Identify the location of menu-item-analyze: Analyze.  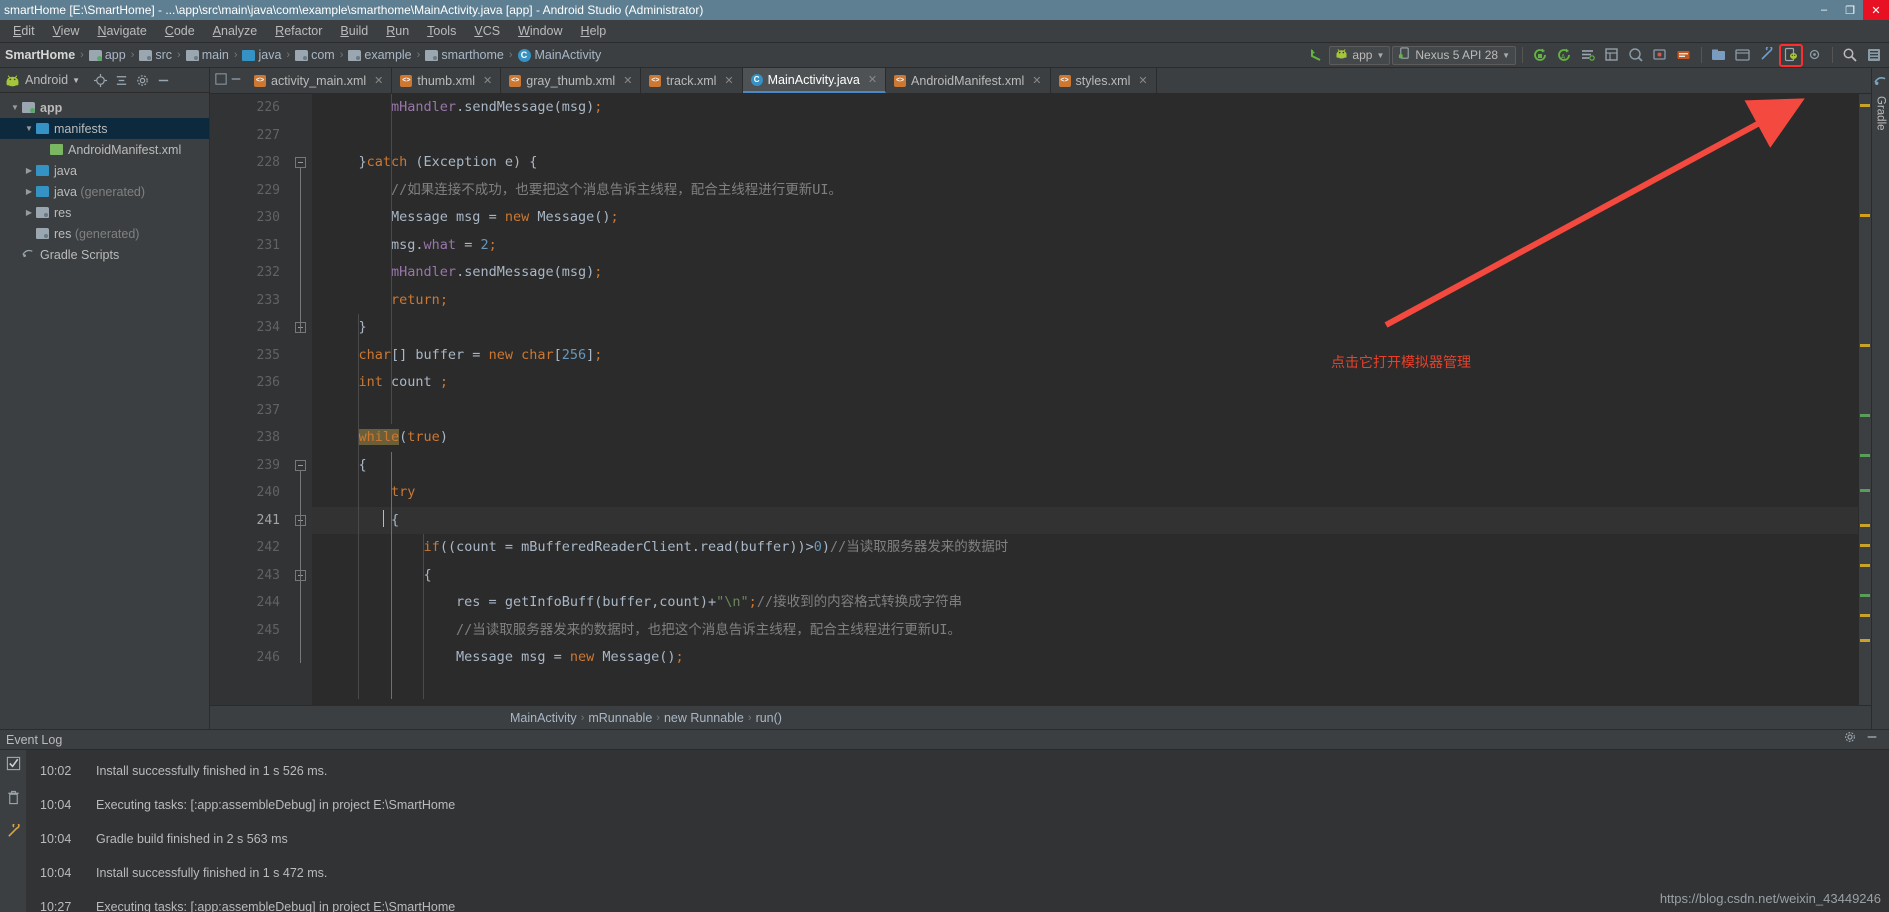
(235, 31).